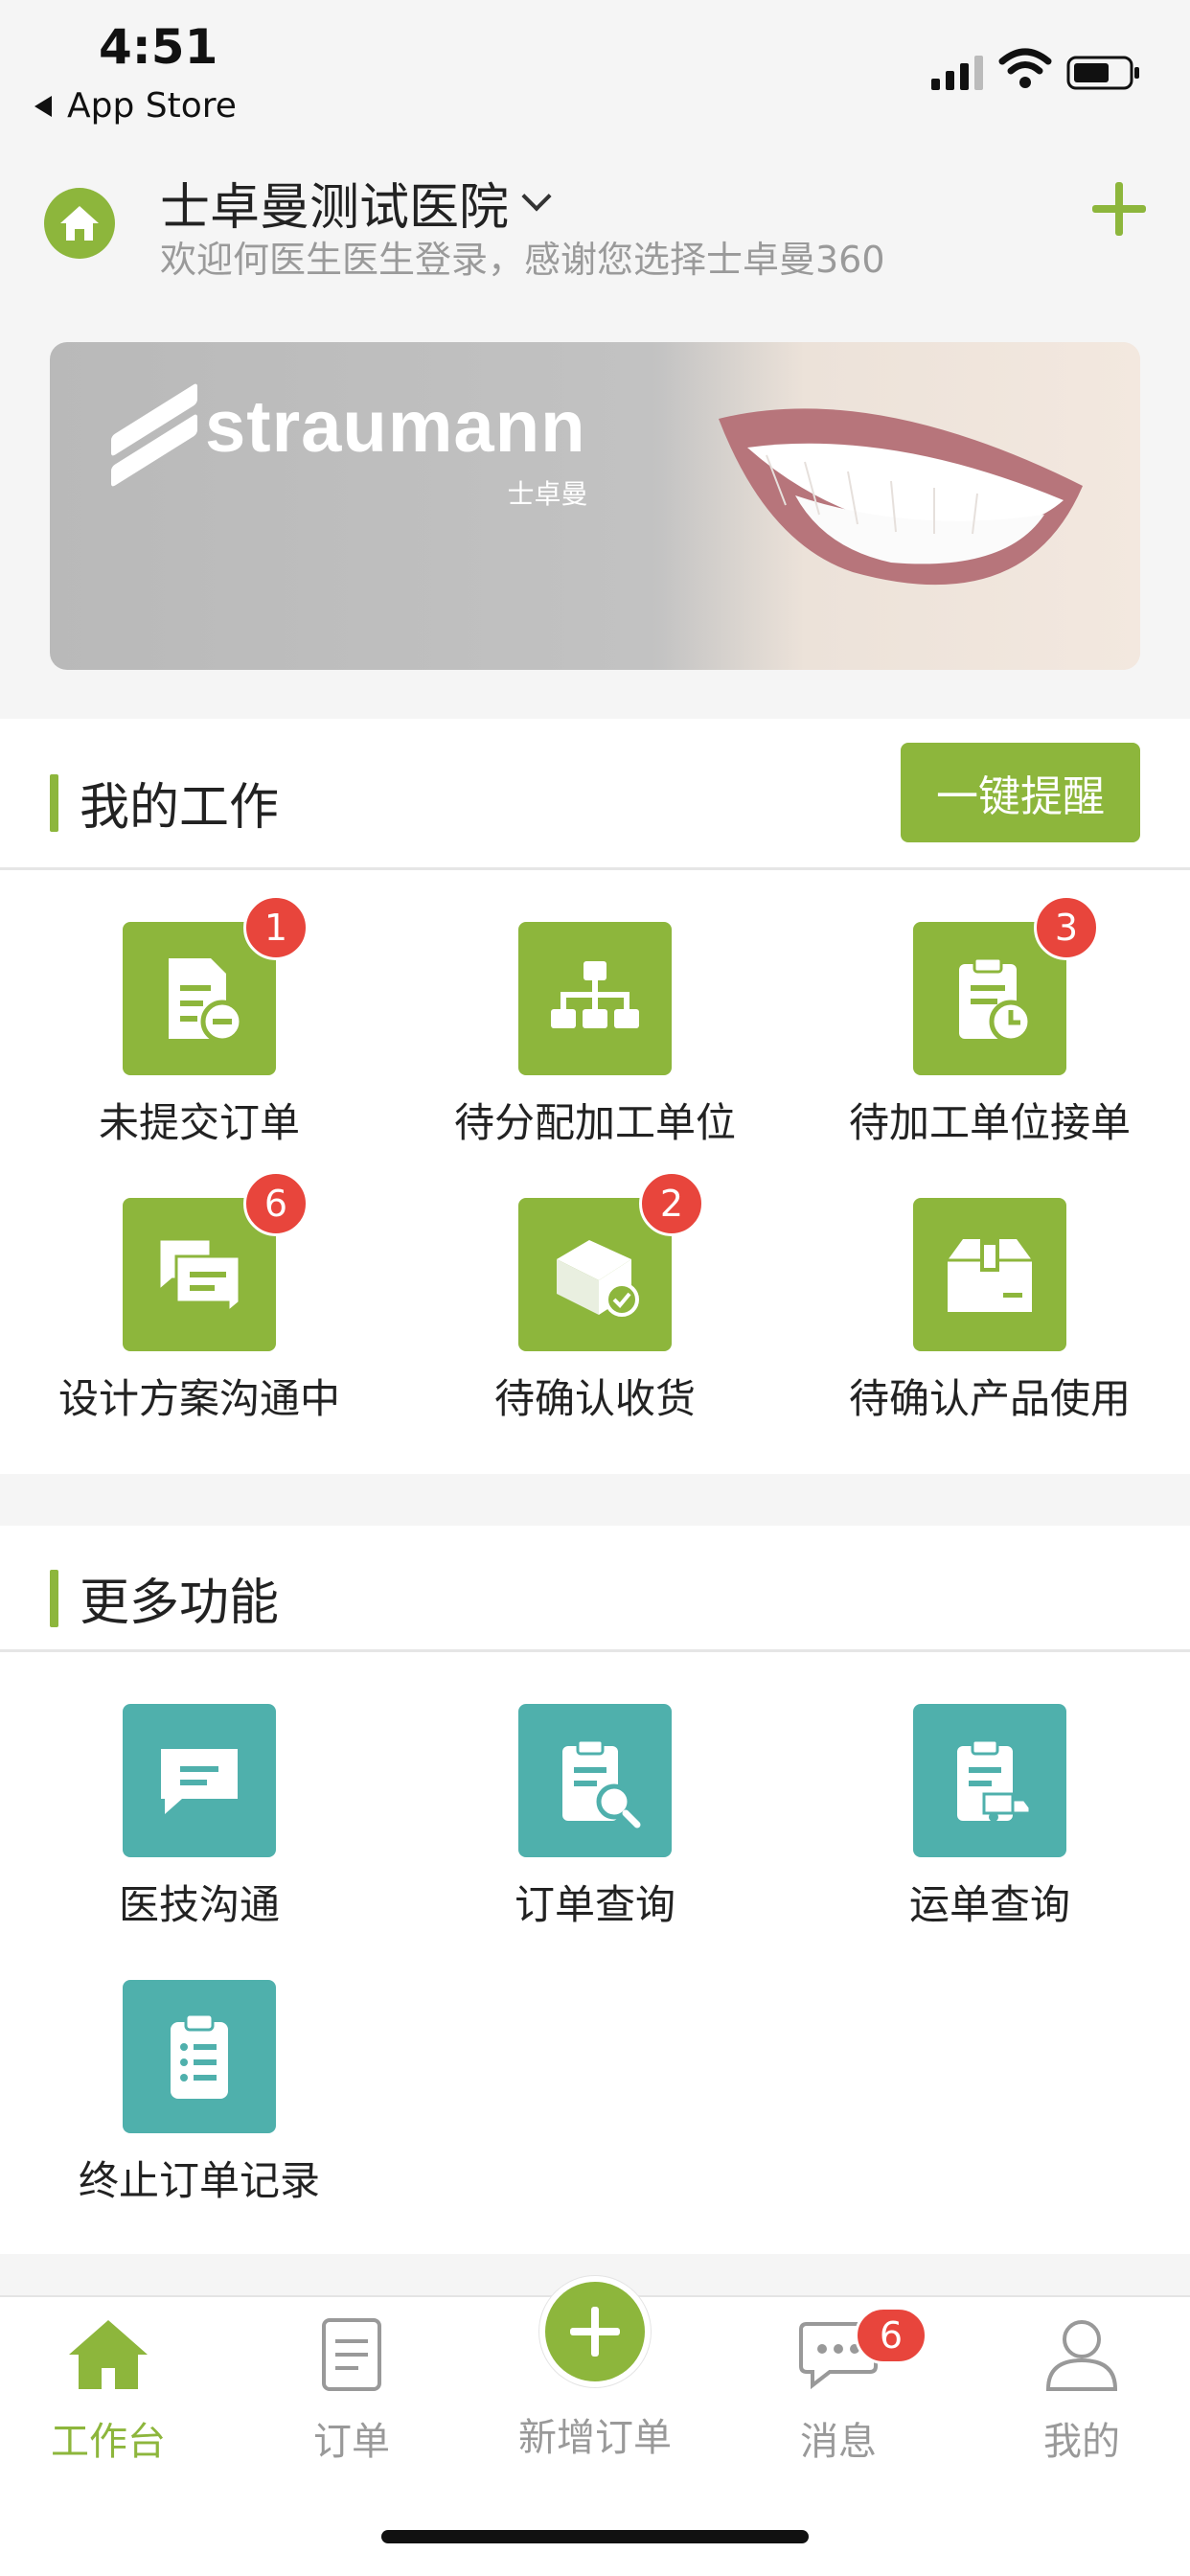  I want to click on tab-label: 消息, so click(839, 2442).